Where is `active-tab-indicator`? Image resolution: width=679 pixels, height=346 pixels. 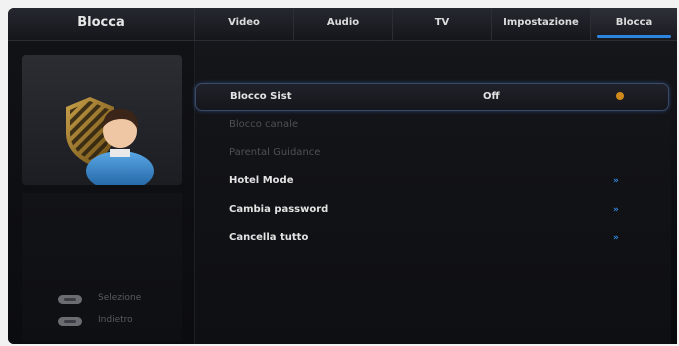
active-tab-indicator is located at coordinates (634, 36).